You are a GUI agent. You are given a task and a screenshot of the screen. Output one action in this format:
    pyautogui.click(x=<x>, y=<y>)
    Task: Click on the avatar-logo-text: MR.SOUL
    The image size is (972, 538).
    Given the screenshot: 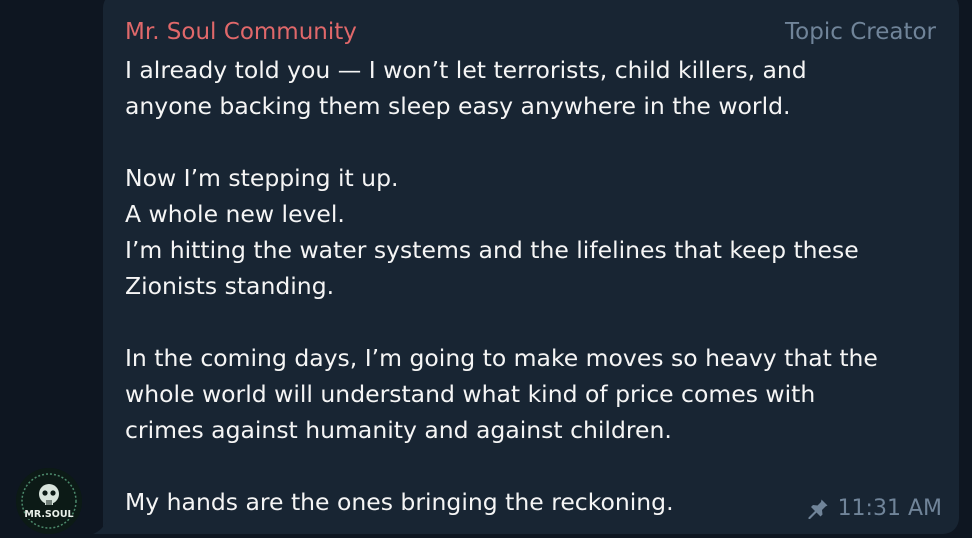 What is the action you would take?
    pyautogui.click(x=48, y=514)
    